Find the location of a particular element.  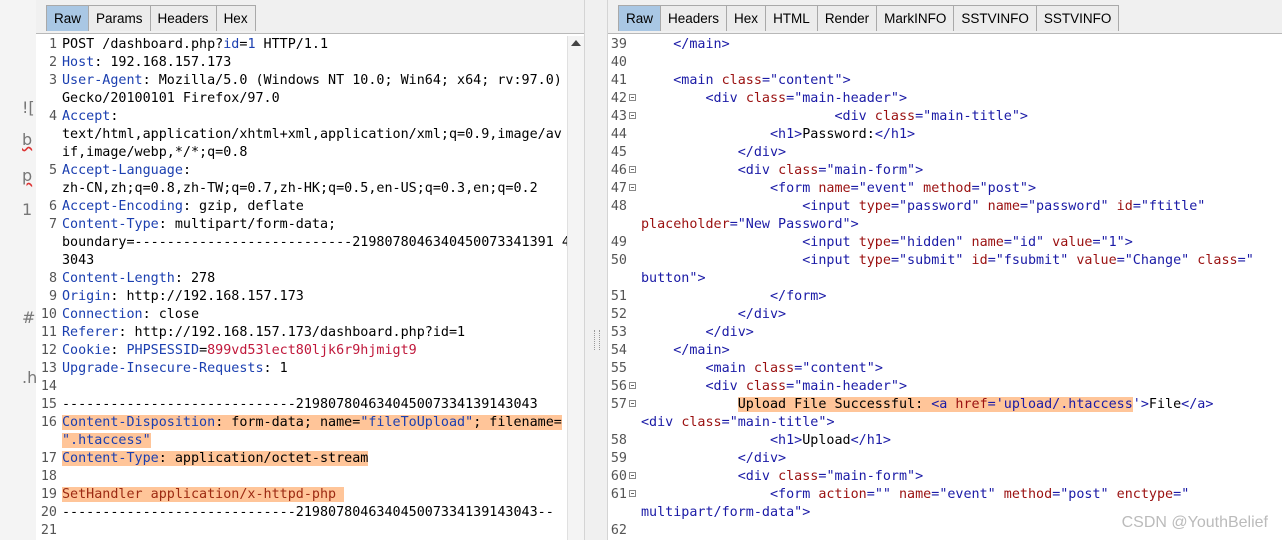

request-tab-params: Params is located at coordinates (119, 18).